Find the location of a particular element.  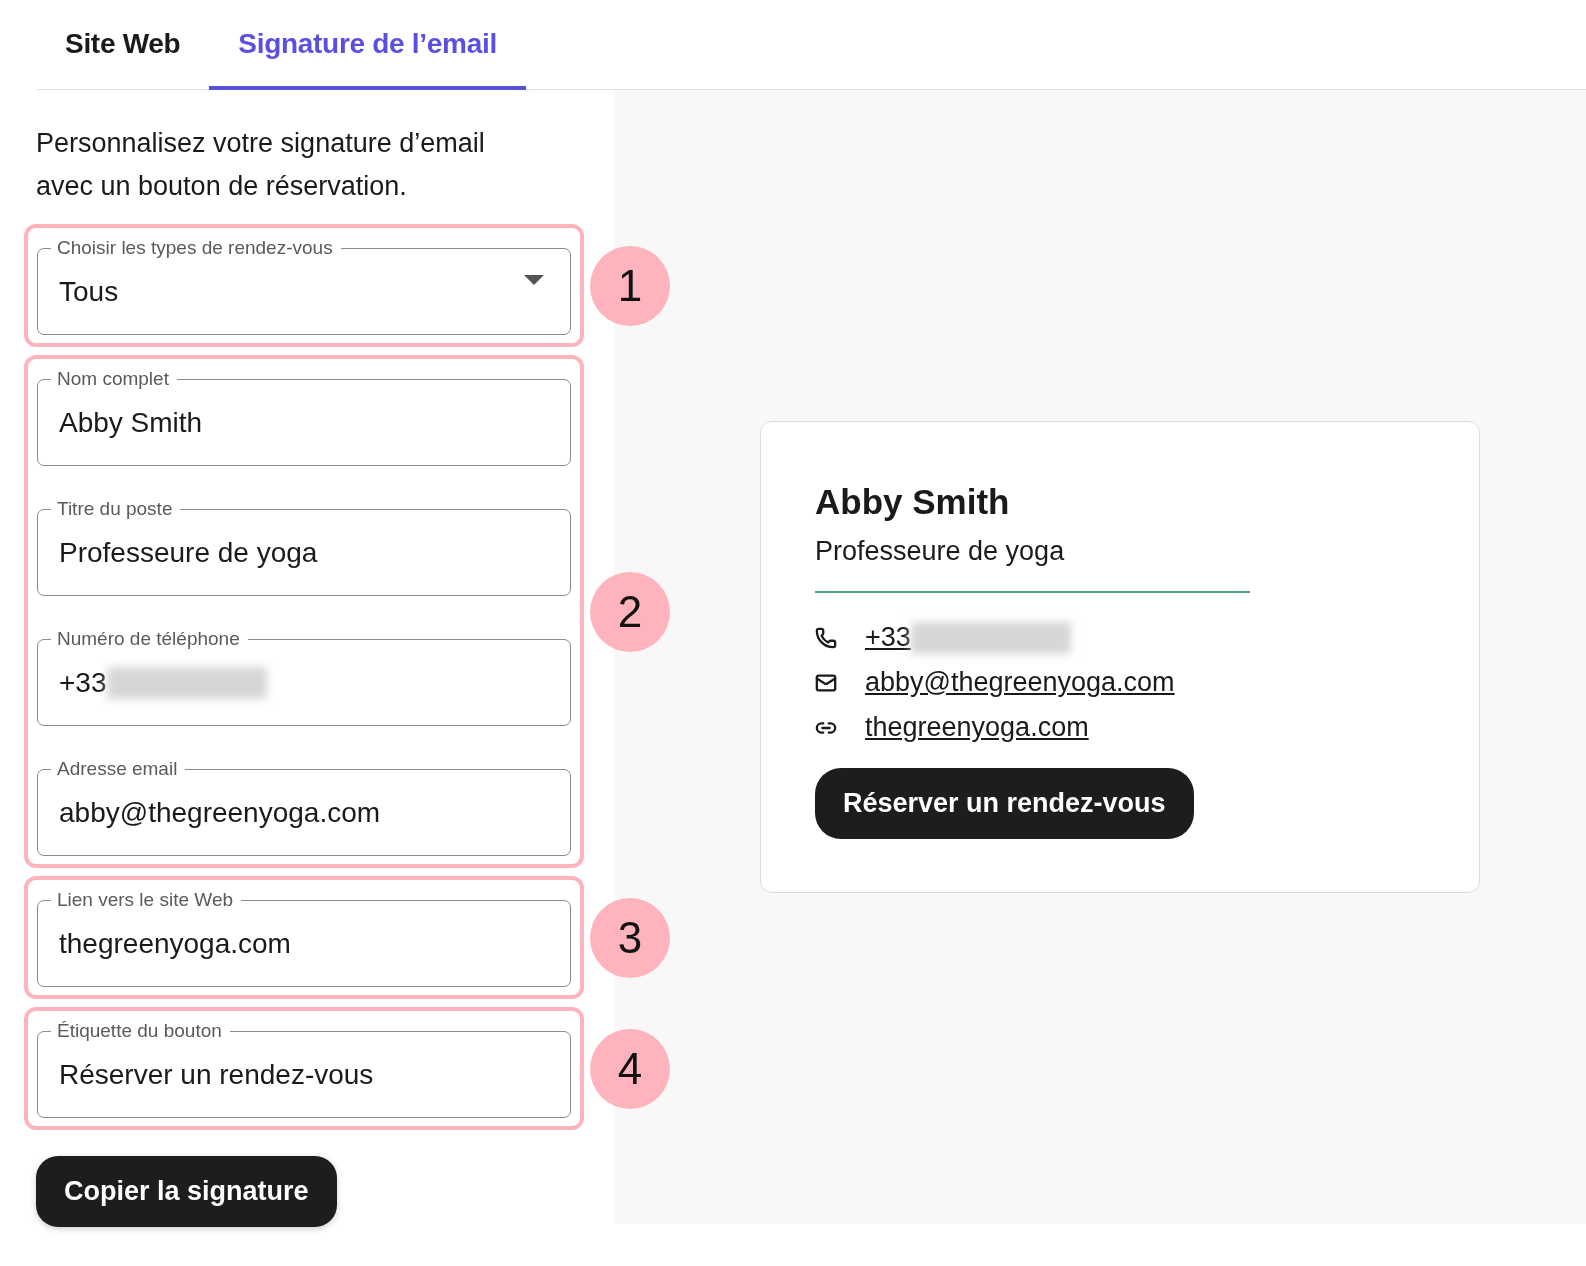

step-number: 1 is located at coordinates (630, 285).